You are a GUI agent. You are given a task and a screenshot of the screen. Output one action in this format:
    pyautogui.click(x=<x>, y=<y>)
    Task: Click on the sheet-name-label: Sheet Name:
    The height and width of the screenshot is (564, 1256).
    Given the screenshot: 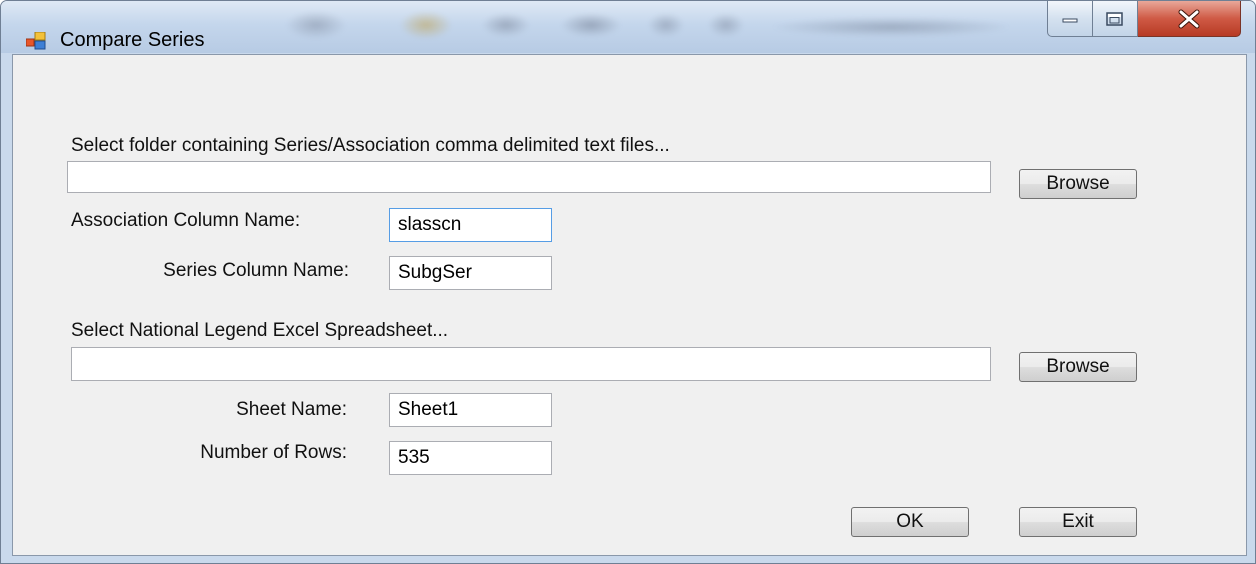 What is the action you would take?
    pyautogui.click(x=291, y=409)
    